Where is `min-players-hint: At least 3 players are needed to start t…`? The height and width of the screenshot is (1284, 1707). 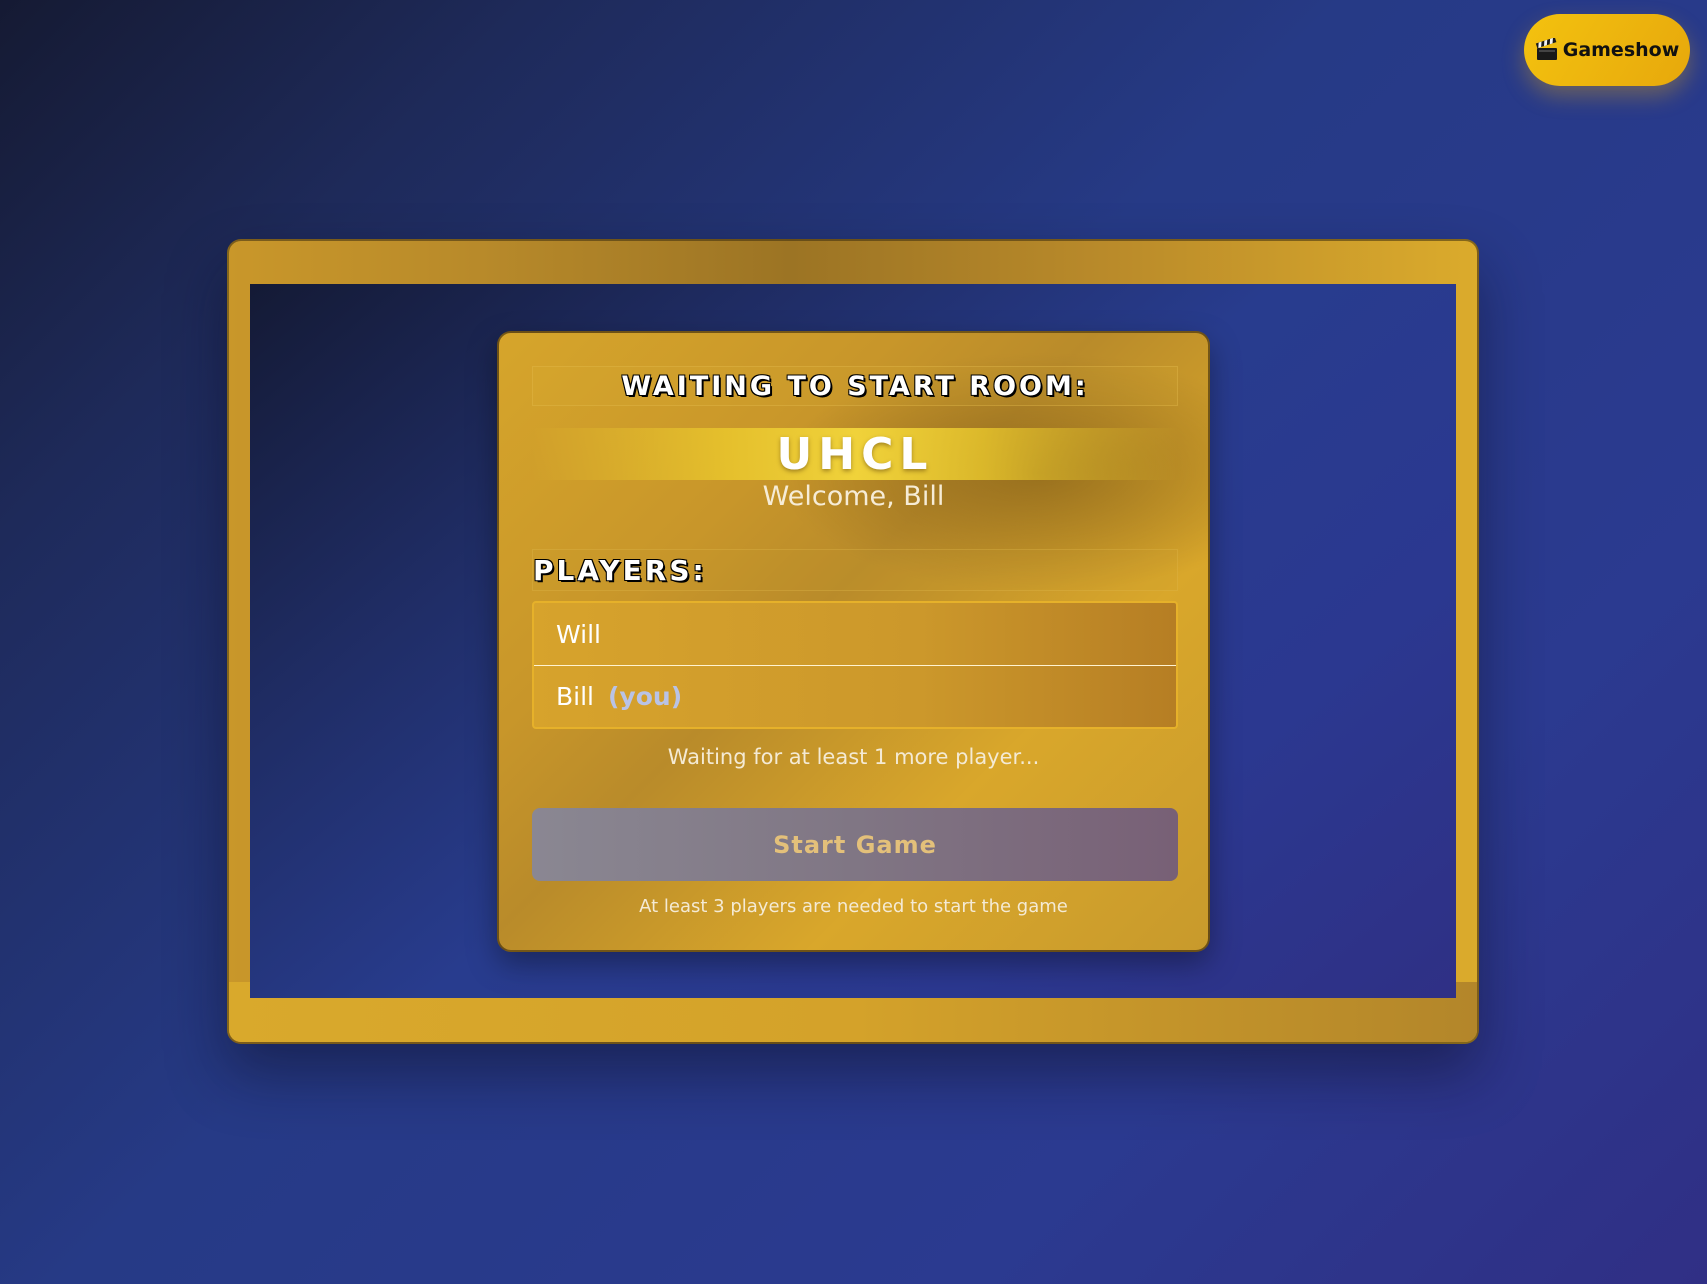 min-players-hint: At least 3 players are needed to start t… is located at coordinates (853, 906).